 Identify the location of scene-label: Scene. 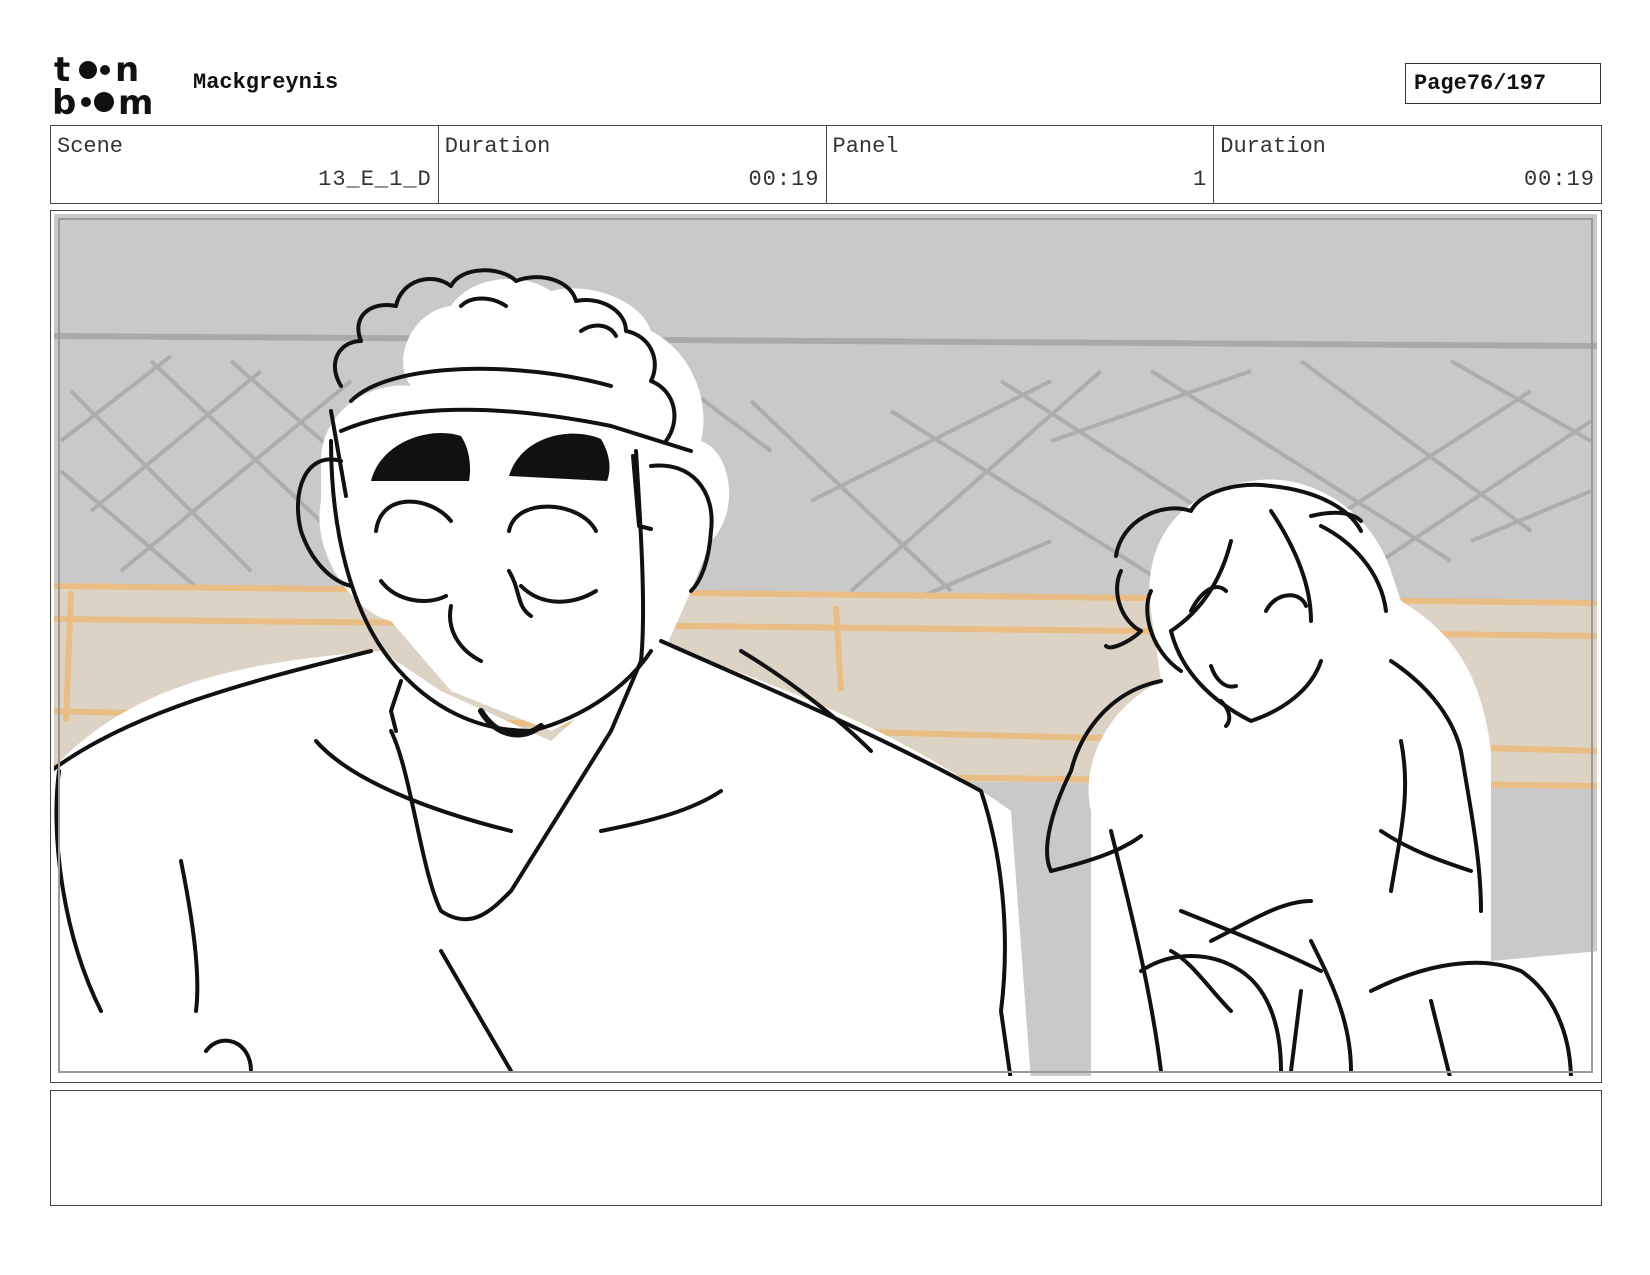
(90, 146).